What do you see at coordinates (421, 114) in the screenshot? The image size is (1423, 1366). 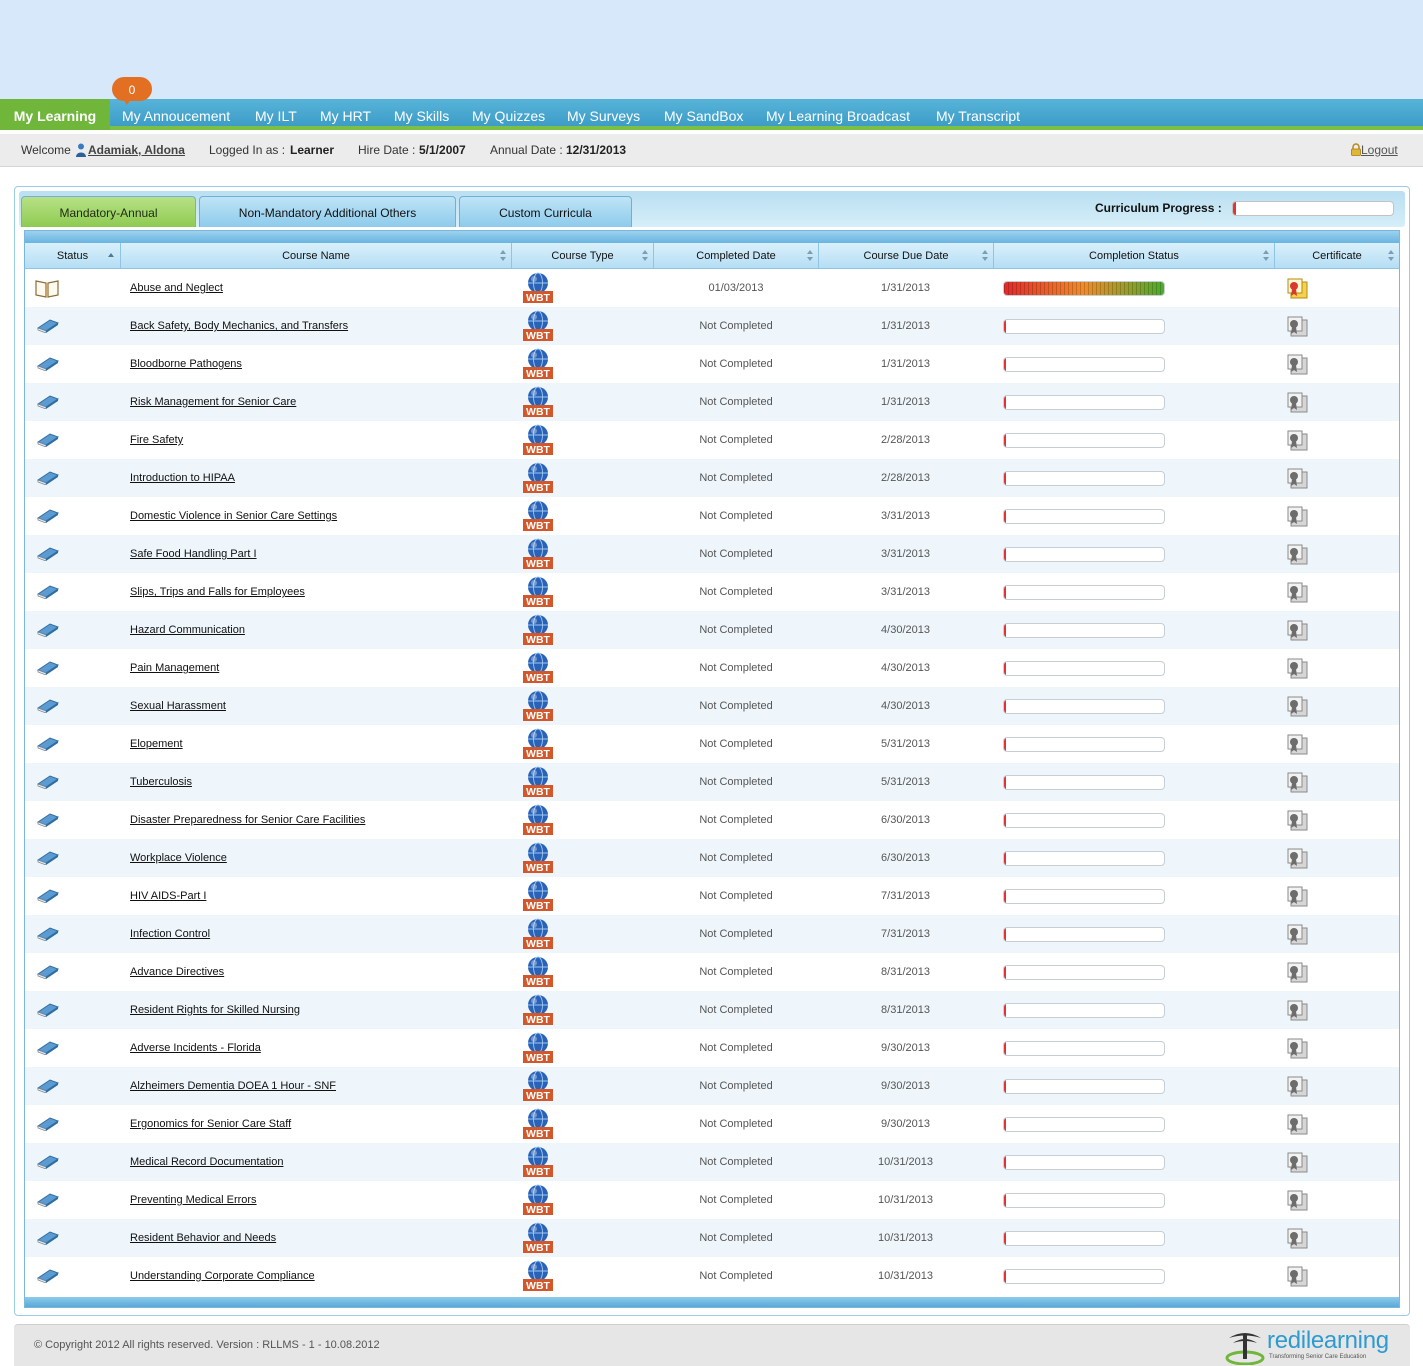 I see `nav-my-skills: My Skills` at bounding box center [421, 114].